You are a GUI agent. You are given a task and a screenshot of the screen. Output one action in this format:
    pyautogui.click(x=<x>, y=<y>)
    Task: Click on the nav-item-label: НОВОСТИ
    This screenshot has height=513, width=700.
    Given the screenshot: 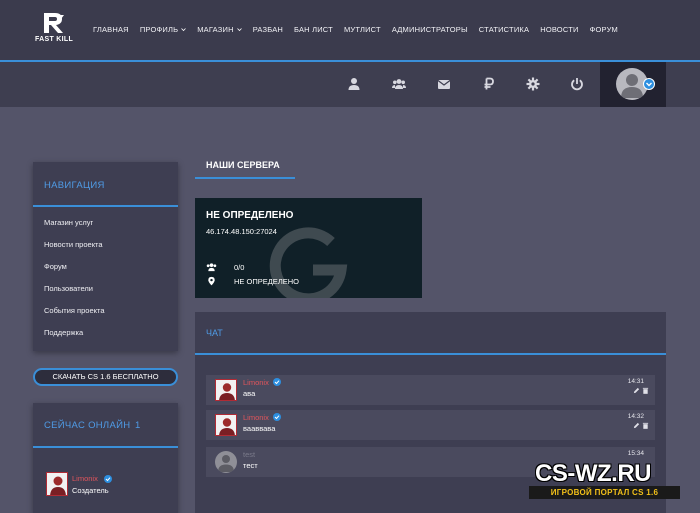 What is the action you would take?
    pyautogui.click(x=559, y=29)
    